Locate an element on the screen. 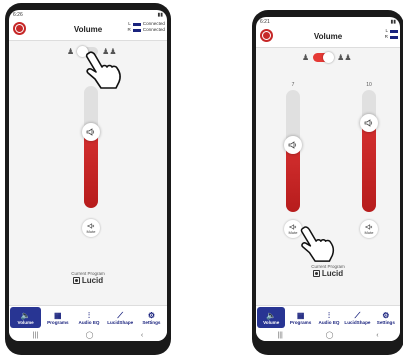 The height and width of the screenshot is (357, 403). app-bar: Volume L Connected R Connected is located at coordinates (88, 30).